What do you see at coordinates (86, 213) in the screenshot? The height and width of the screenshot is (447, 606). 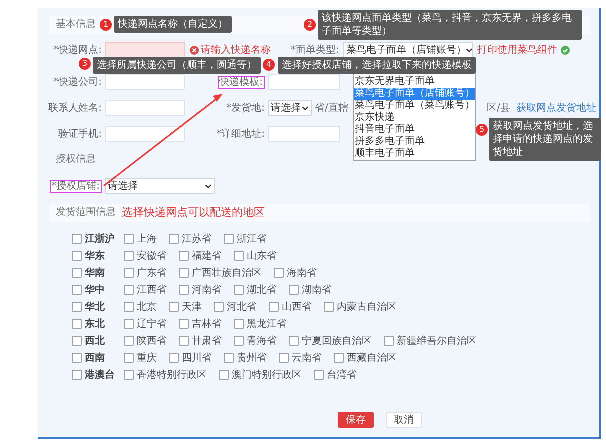 I see `section-header: 发货范围信息` at bounding box center [86, 213].